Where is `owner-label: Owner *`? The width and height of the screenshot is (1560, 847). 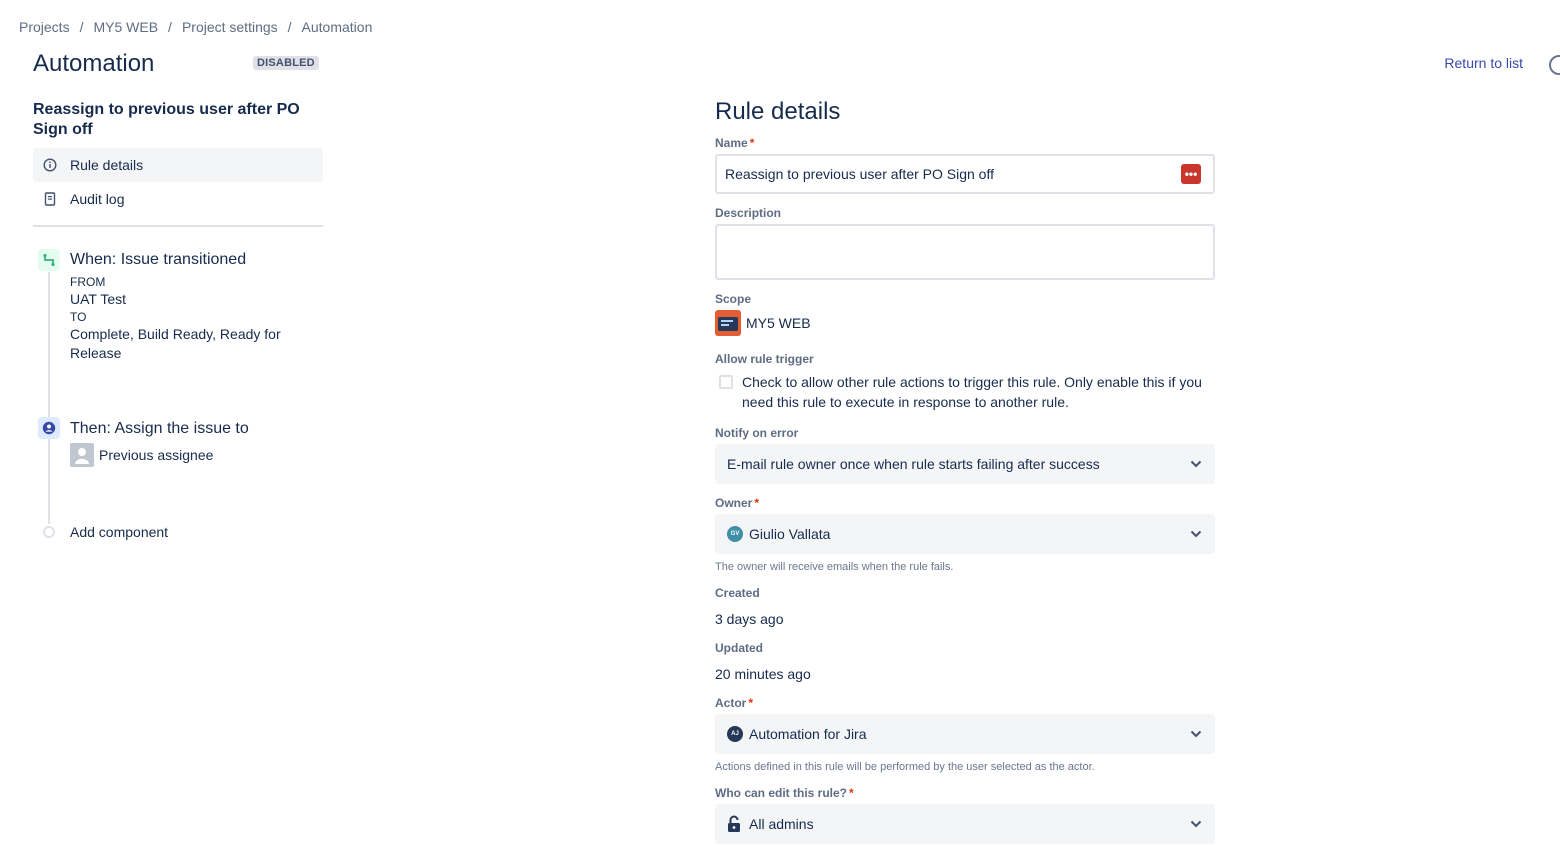
owner-label: Owner * is located at coordinates (737, 503).